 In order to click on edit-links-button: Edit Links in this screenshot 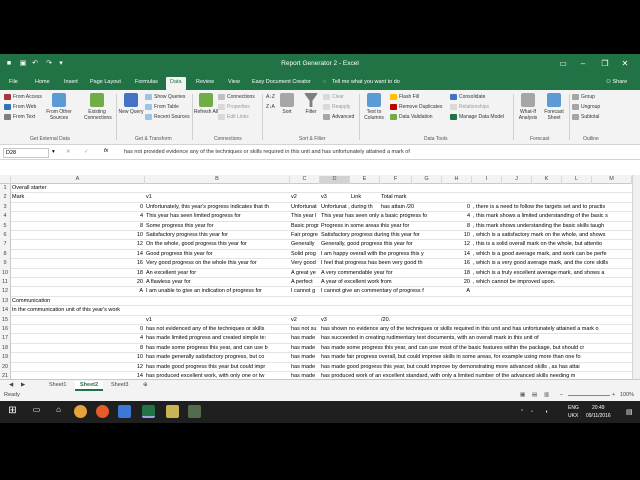, I will do `click(233, 117)`.